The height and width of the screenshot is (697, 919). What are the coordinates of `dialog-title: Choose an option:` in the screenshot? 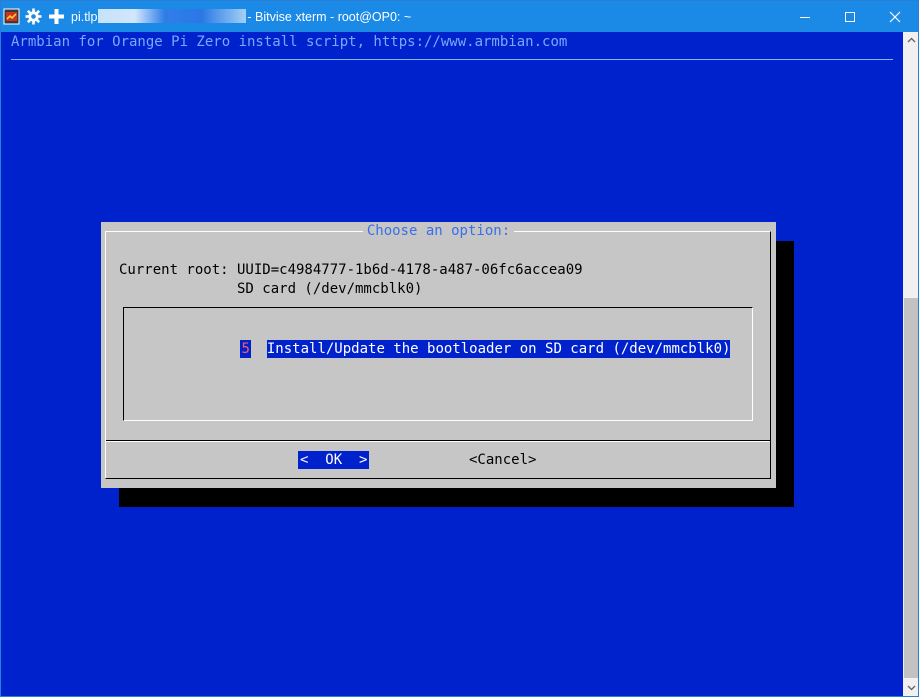 It's located at (438, 231).